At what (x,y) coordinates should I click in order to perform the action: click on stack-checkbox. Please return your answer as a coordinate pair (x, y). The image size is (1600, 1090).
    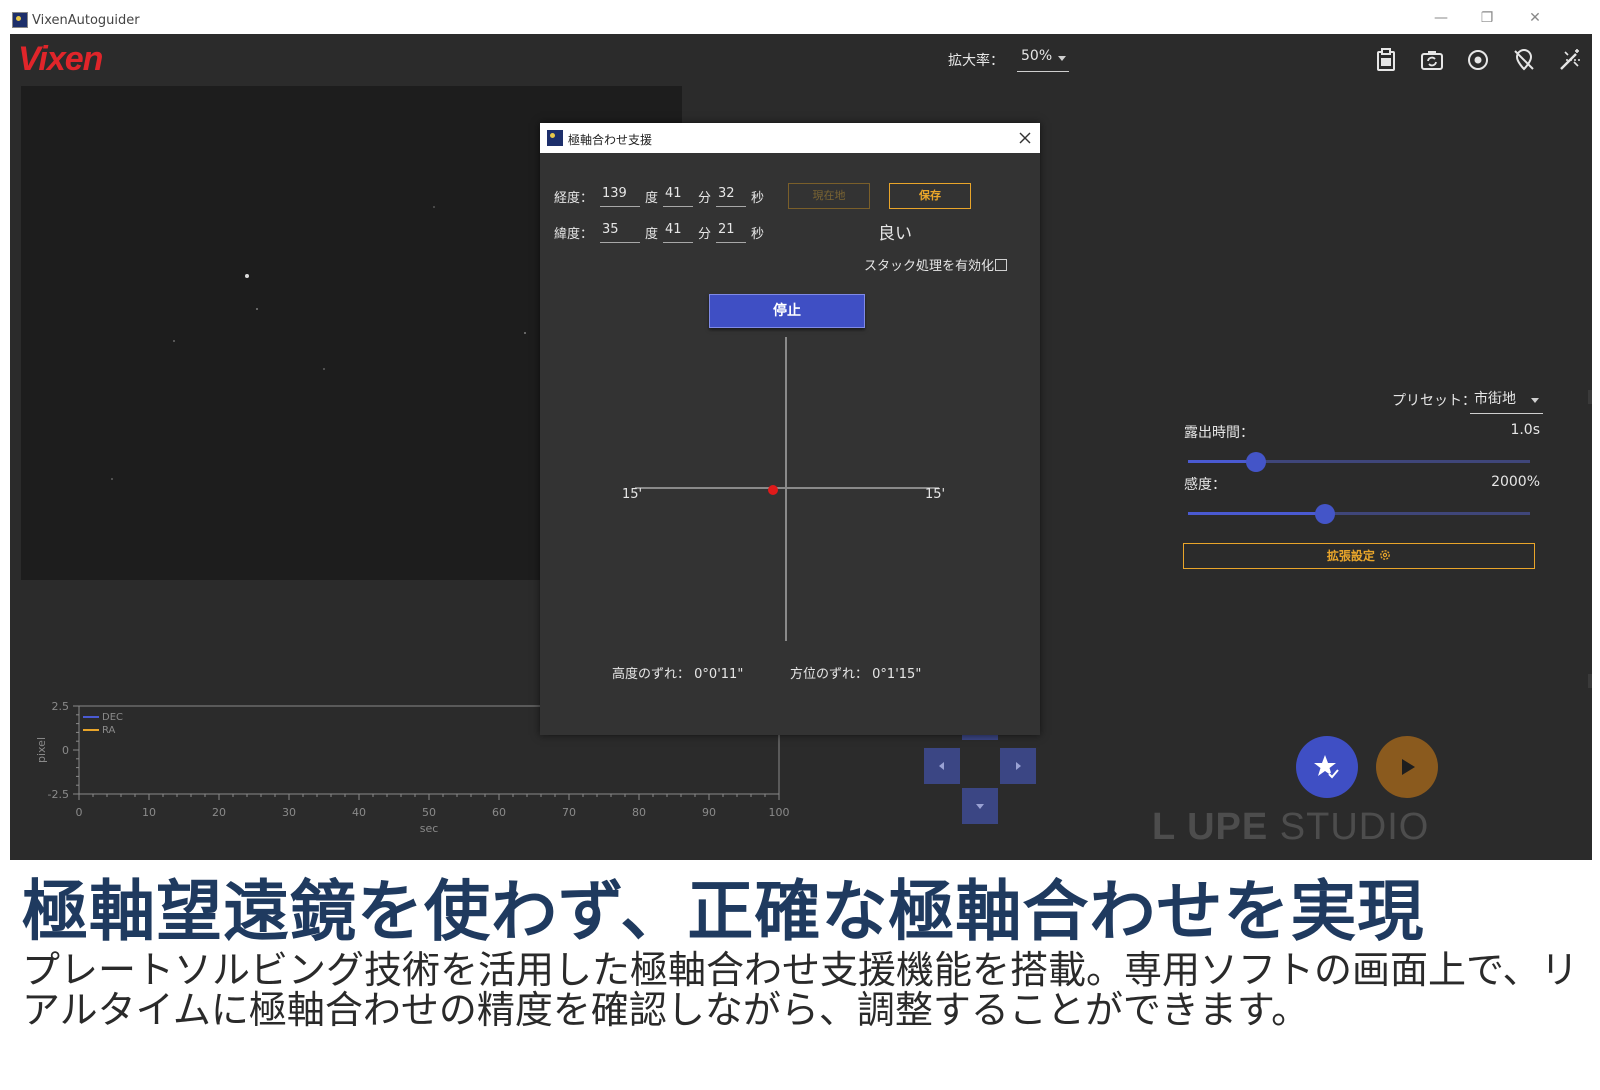
    Looking at the image, I should click on (1001, 265).